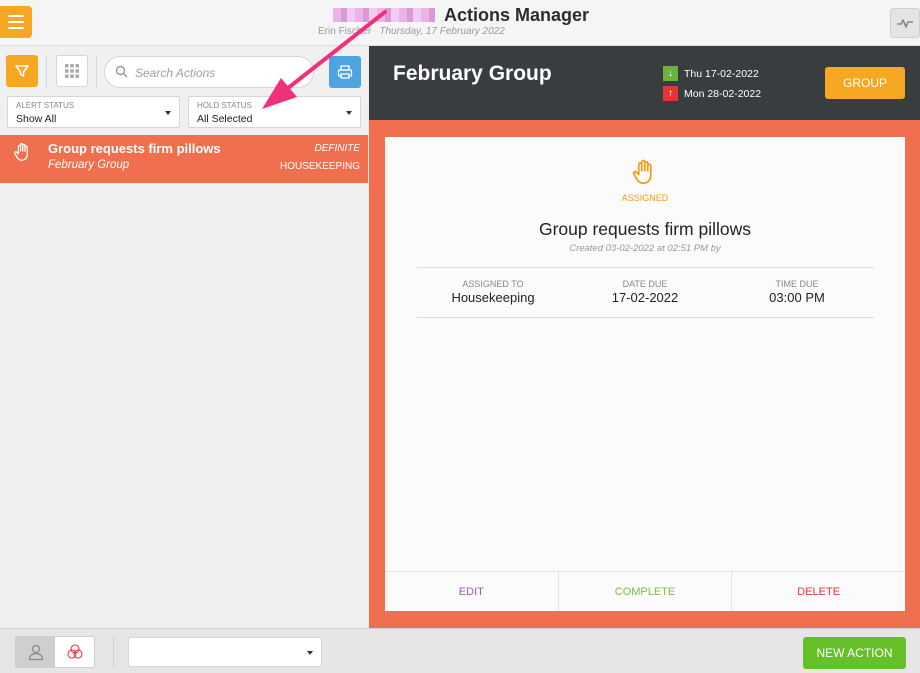  Describe the element at coordinates (645, 284) in the screenshot. I see `date-due-label: DATE DUE` at that location.